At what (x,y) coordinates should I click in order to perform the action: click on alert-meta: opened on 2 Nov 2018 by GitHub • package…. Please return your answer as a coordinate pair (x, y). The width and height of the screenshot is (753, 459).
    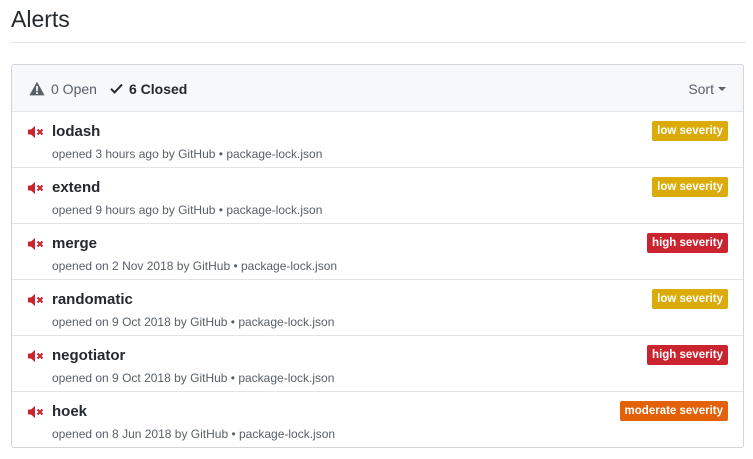
    Looking at the image, I should click on (195, 266).